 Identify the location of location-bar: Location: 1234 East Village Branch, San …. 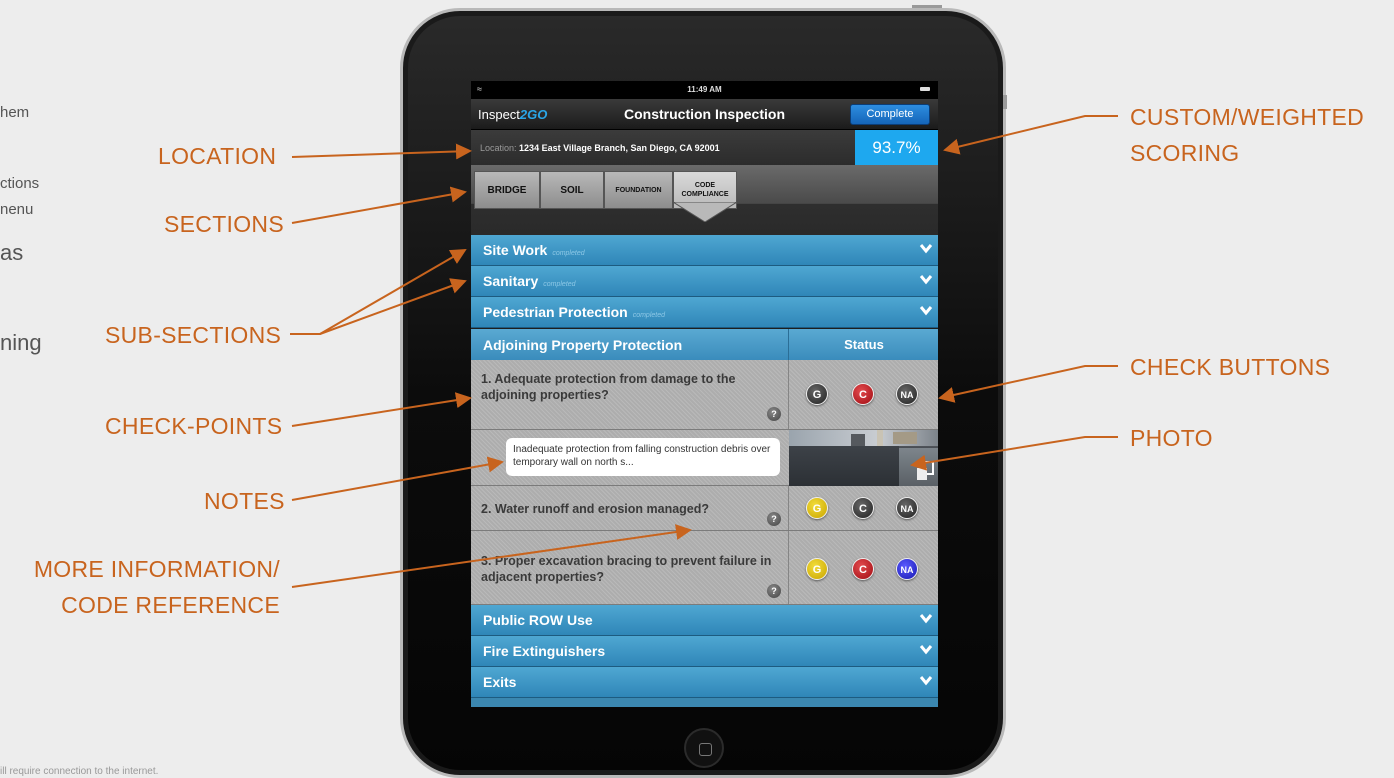
(663, 147).